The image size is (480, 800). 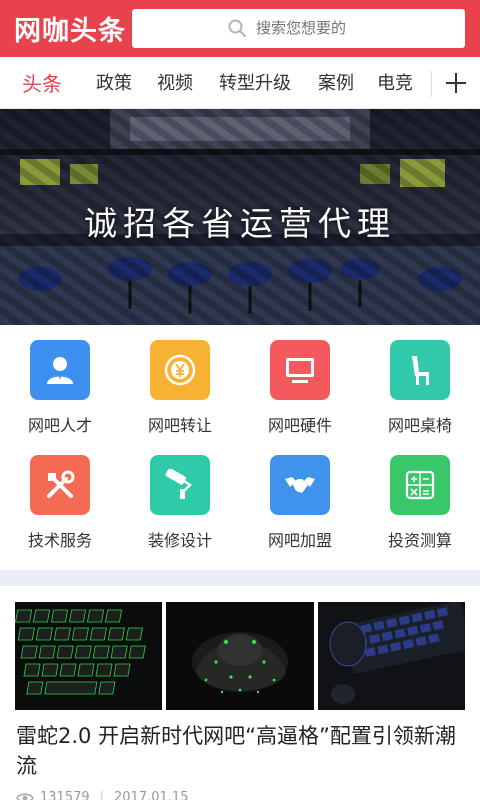 What do you see at coordinates (151, 795) in the screenshot?
I see `publish-date: 2017.01.15` at bounding box center [151, 795].